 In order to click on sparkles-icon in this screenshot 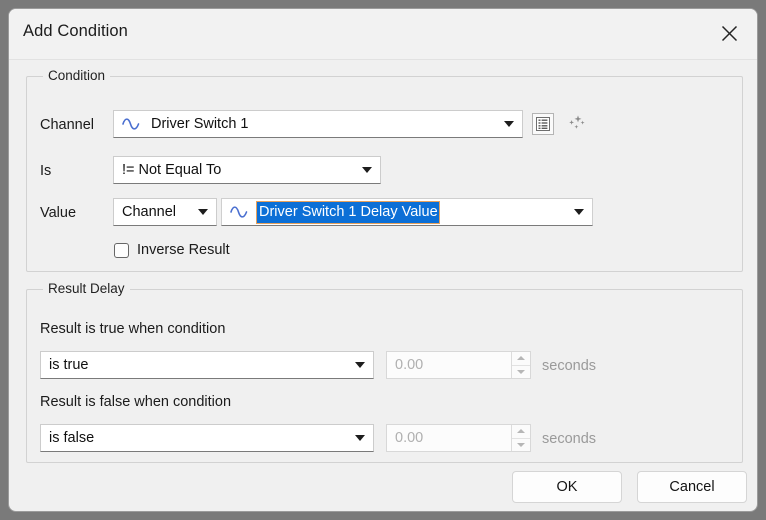, I will do `click(578, 124)`.